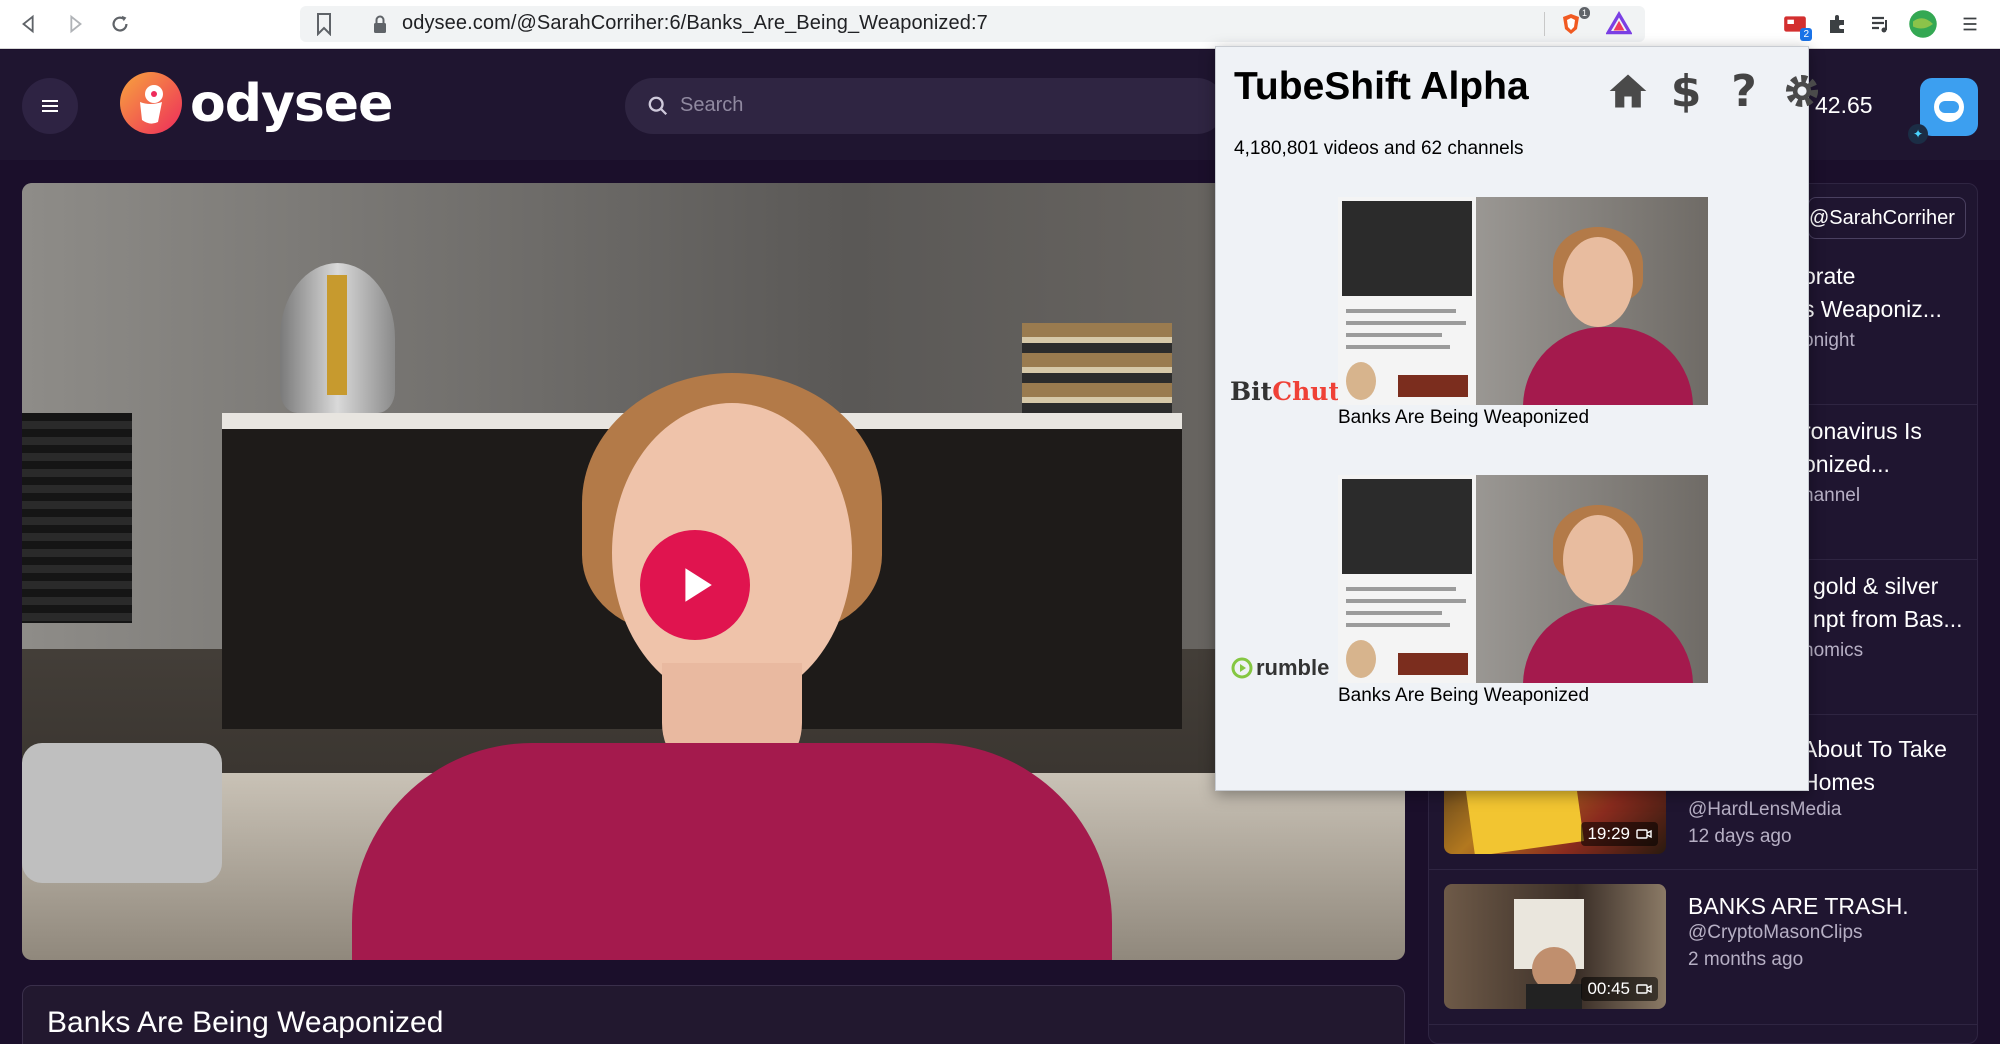 The height and width of the screenshot is (1044, 2000). What do you see at coordinates (29, 24) in the screenshot?
I see `back-icon` at bounding box center [29, 24].